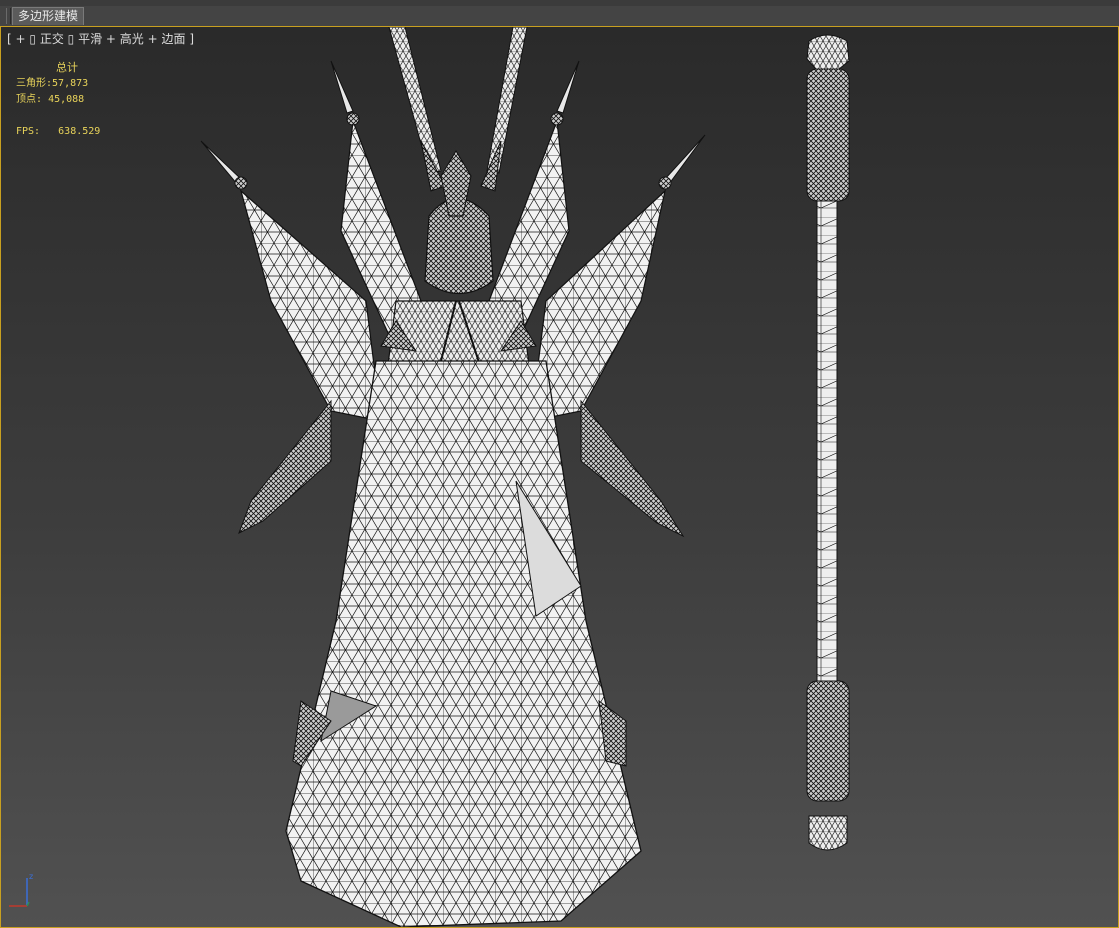  Describe the element at coordinates (67, 67) in the screenshot. I see `stats-header: 总计` at that location.